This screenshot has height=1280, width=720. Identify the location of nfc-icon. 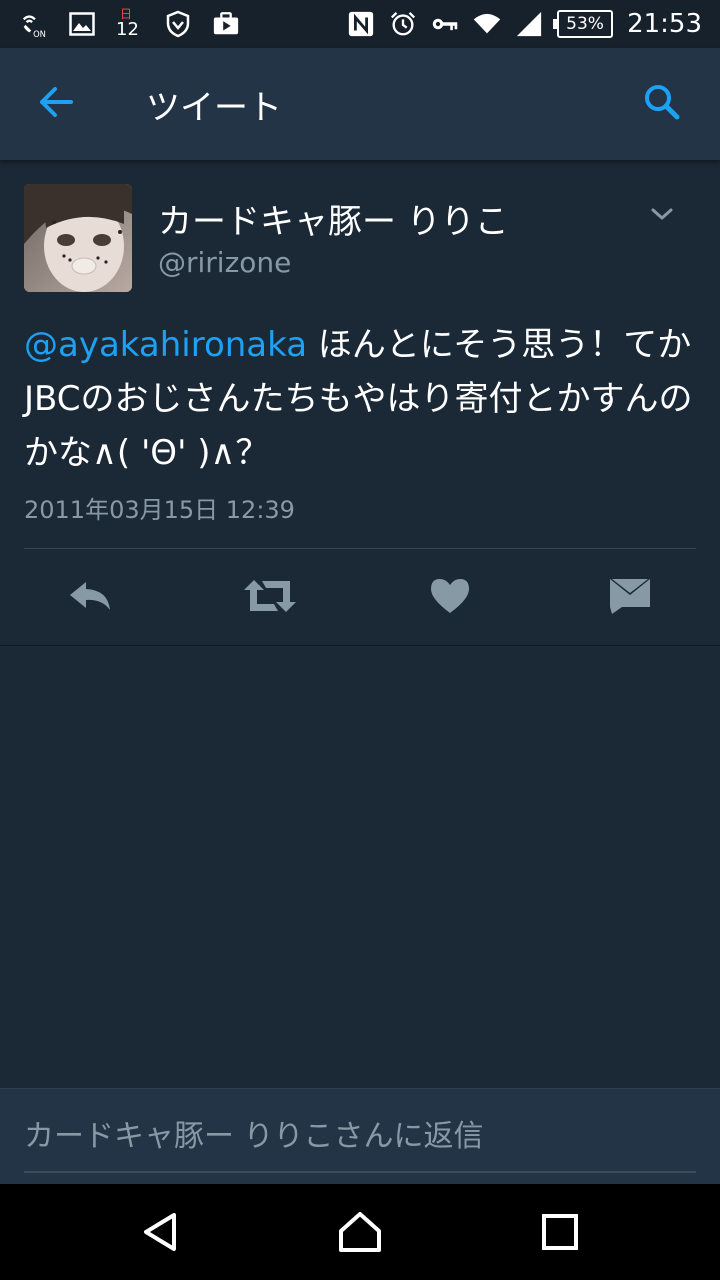
(361, 24).